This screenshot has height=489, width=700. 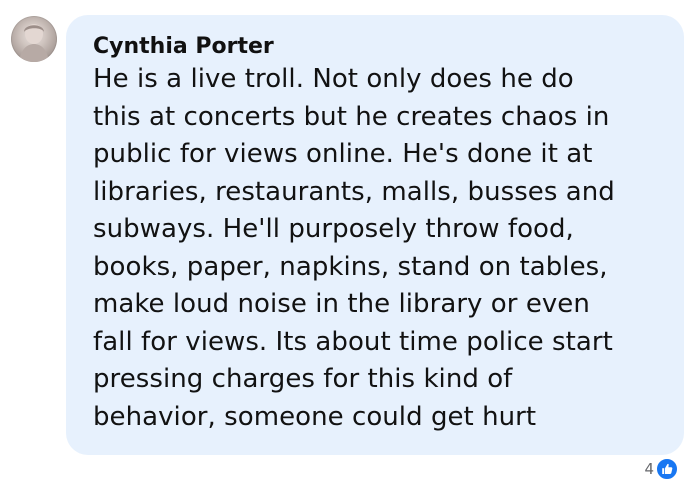 I want to click on comment-author: Cynthia Porter, so click(x=378, y=47).